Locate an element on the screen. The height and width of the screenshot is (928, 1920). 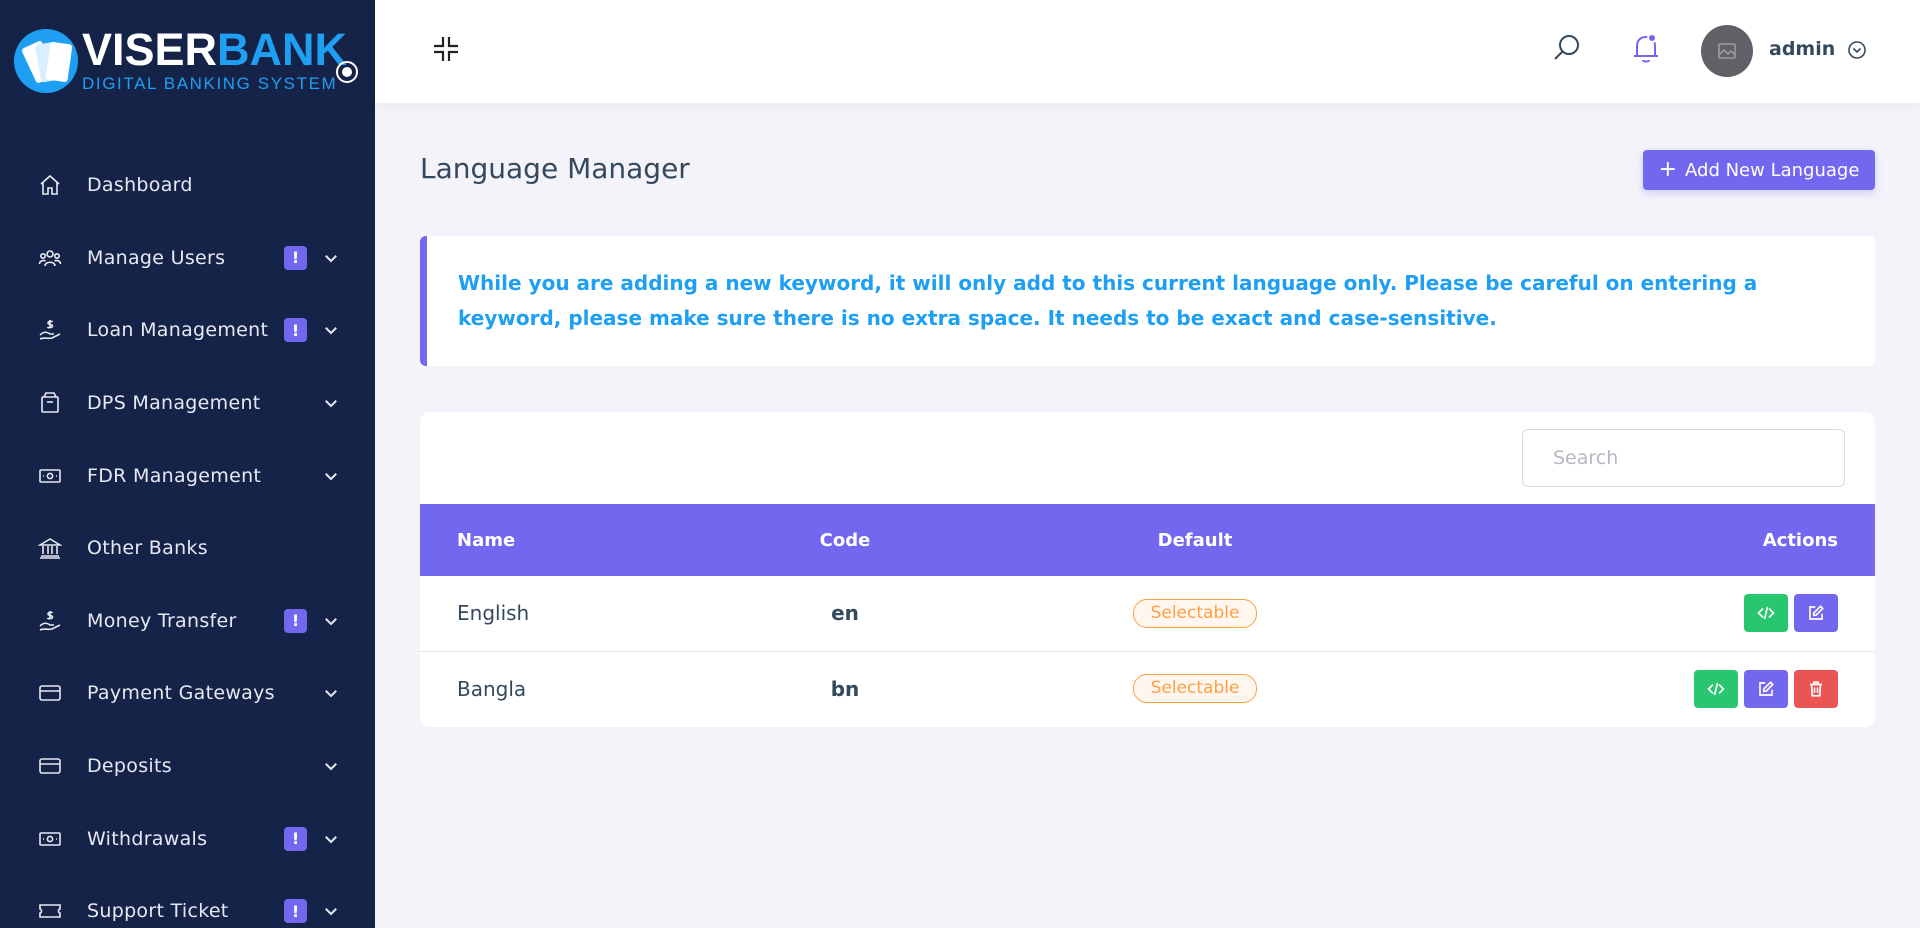
sidebar-item-other-banks: Other Banks is located at coordinates (187, 548).